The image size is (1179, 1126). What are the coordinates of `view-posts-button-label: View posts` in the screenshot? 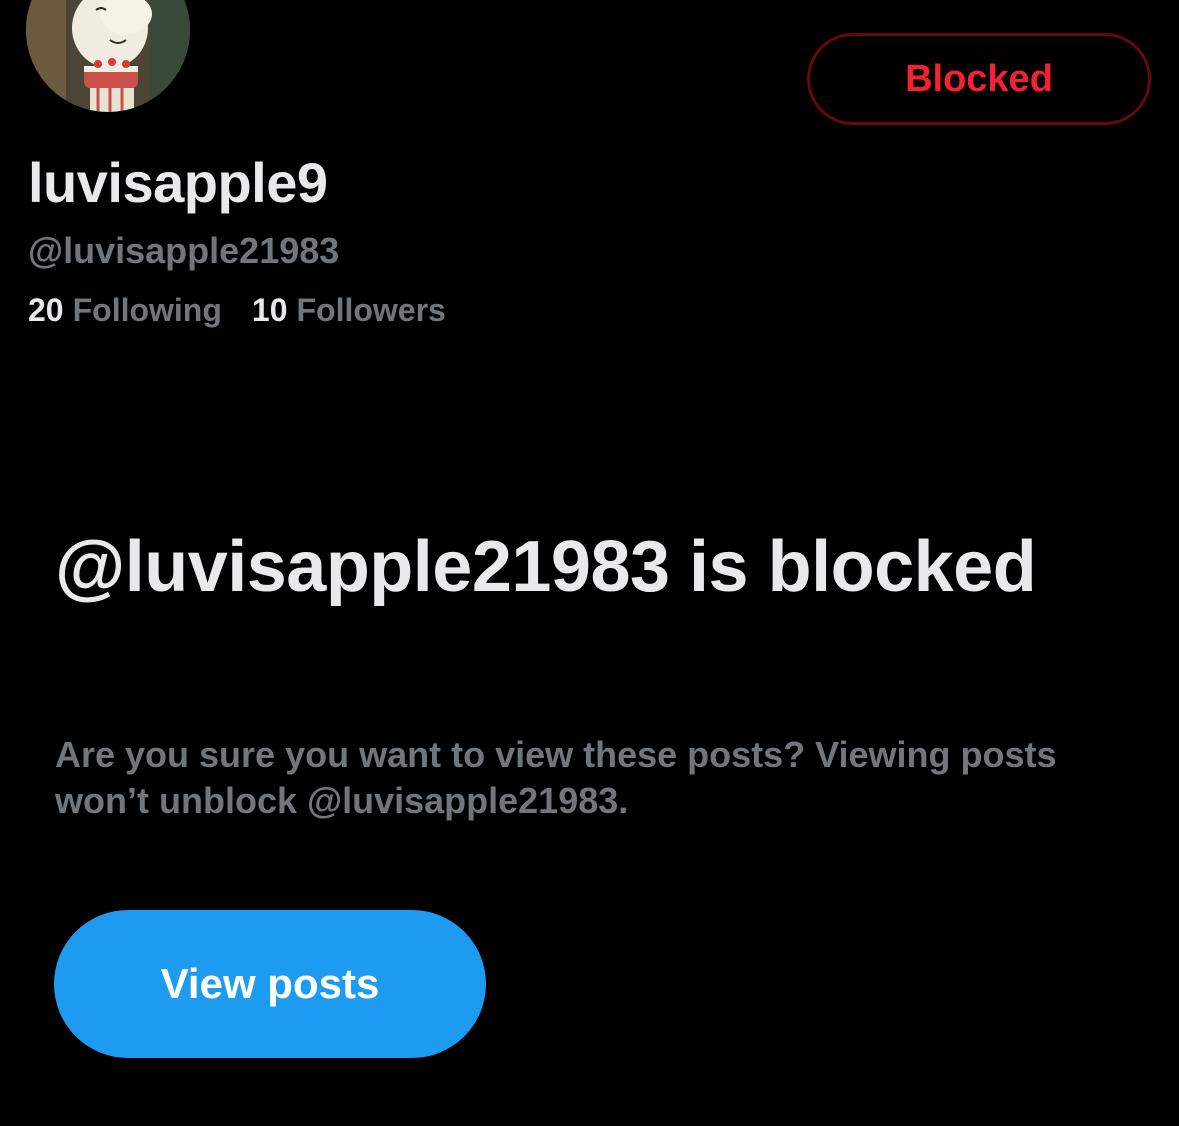 It's located at (270, 983).